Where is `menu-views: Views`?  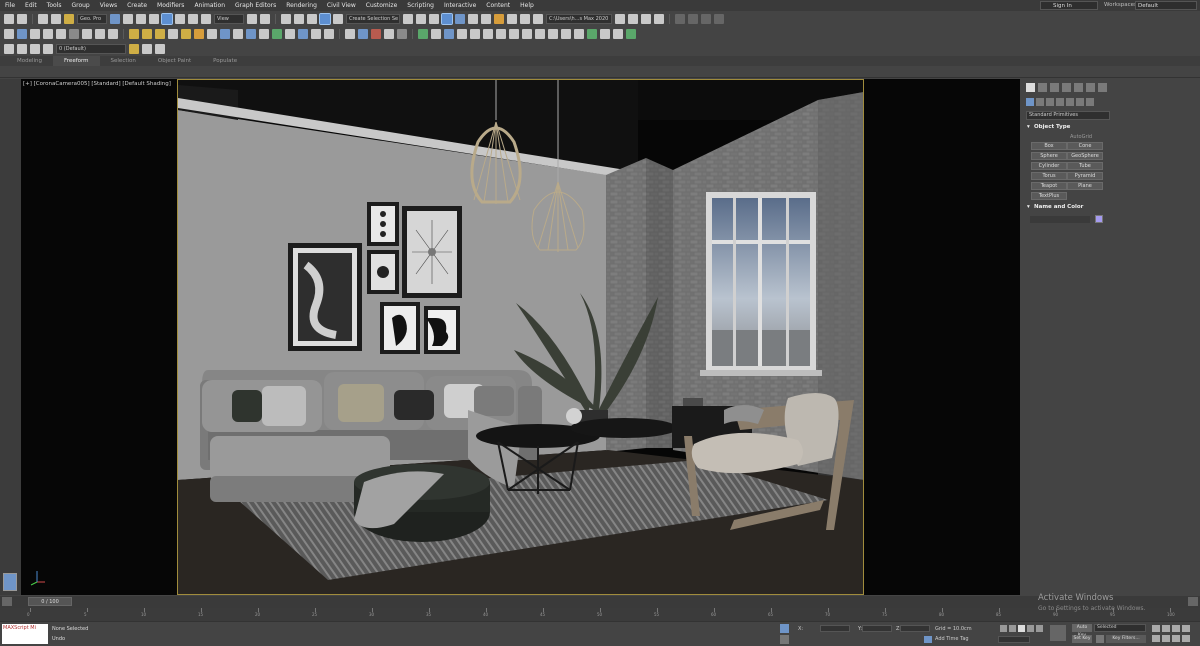
menu-views: Views is located at coordinates (108, 5).